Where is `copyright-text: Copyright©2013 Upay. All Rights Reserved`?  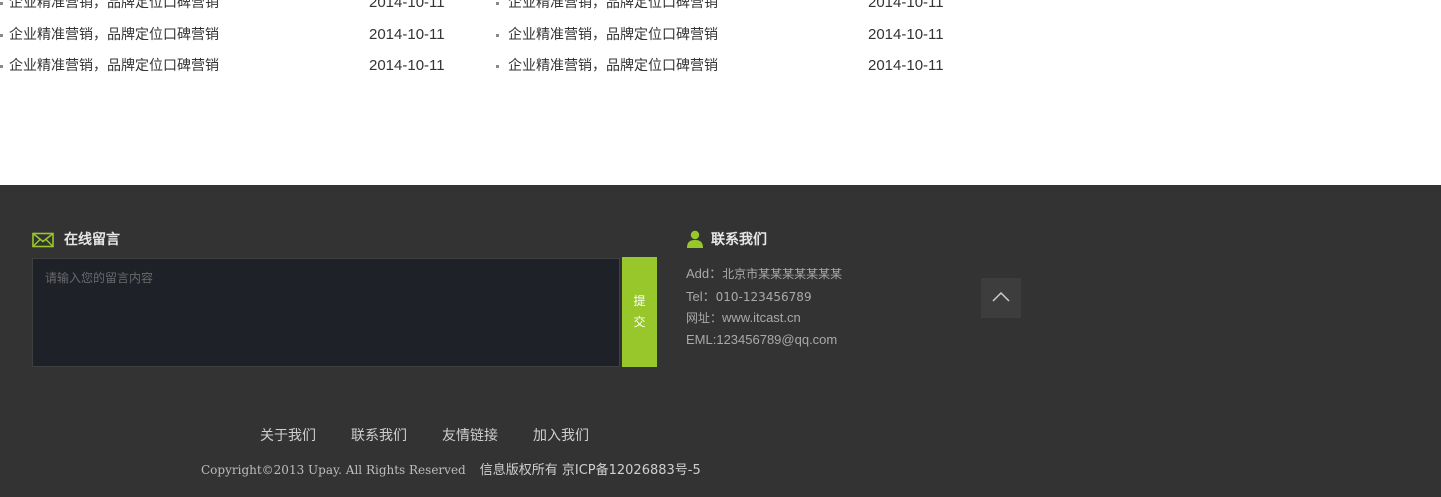
copyright-text: Copyright©2013 Upay. All Rights Reserved is located at coordinates (333, 470).